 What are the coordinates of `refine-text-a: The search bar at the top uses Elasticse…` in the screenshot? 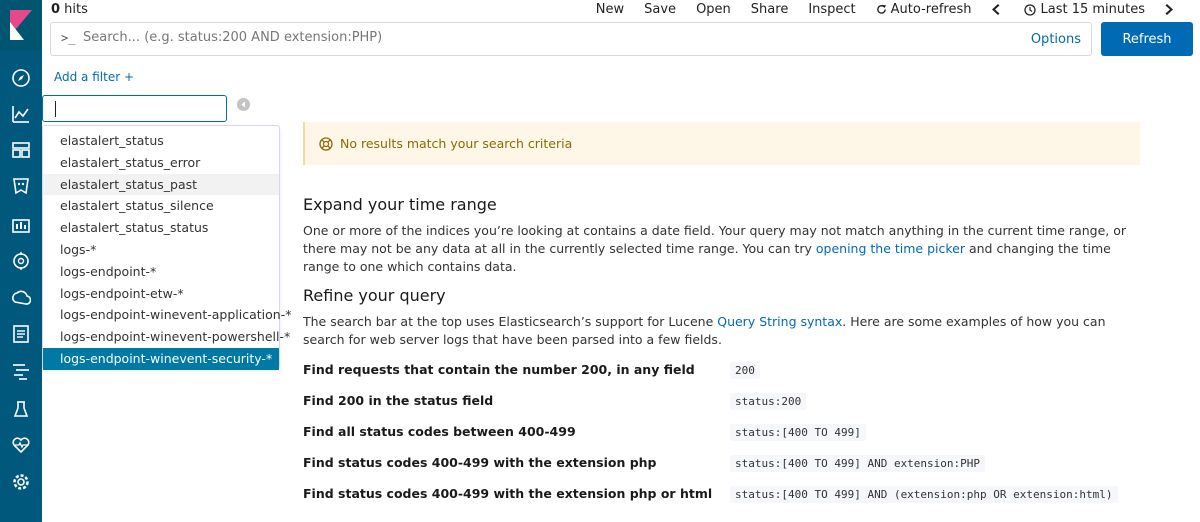 It's located at (510, 321).